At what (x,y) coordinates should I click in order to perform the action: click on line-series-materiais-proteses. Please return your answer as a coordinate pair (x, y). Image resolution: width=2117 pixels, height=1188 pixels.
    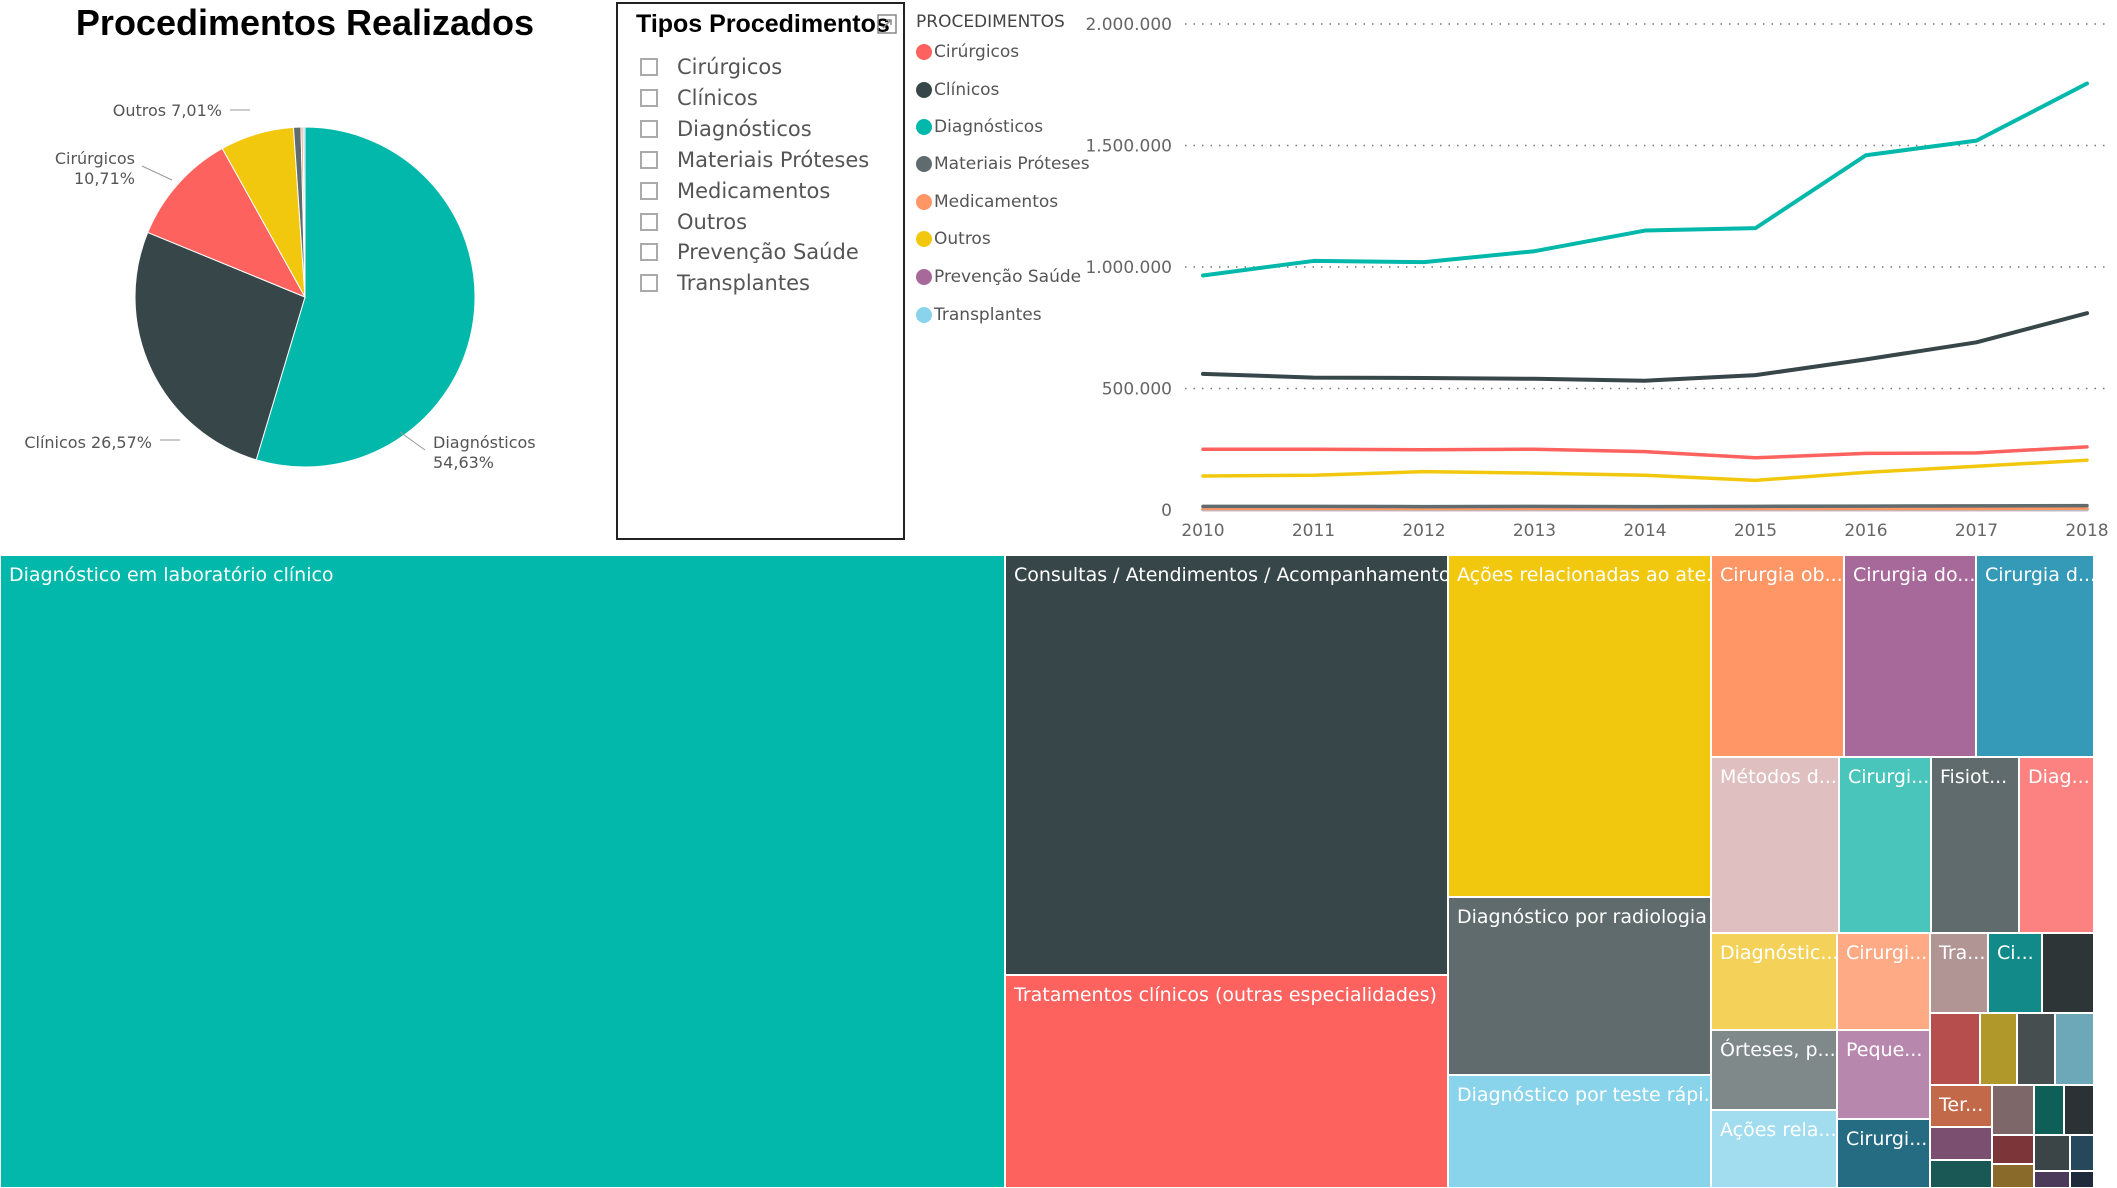
    Looking at the image, I should click on (1645, 506).